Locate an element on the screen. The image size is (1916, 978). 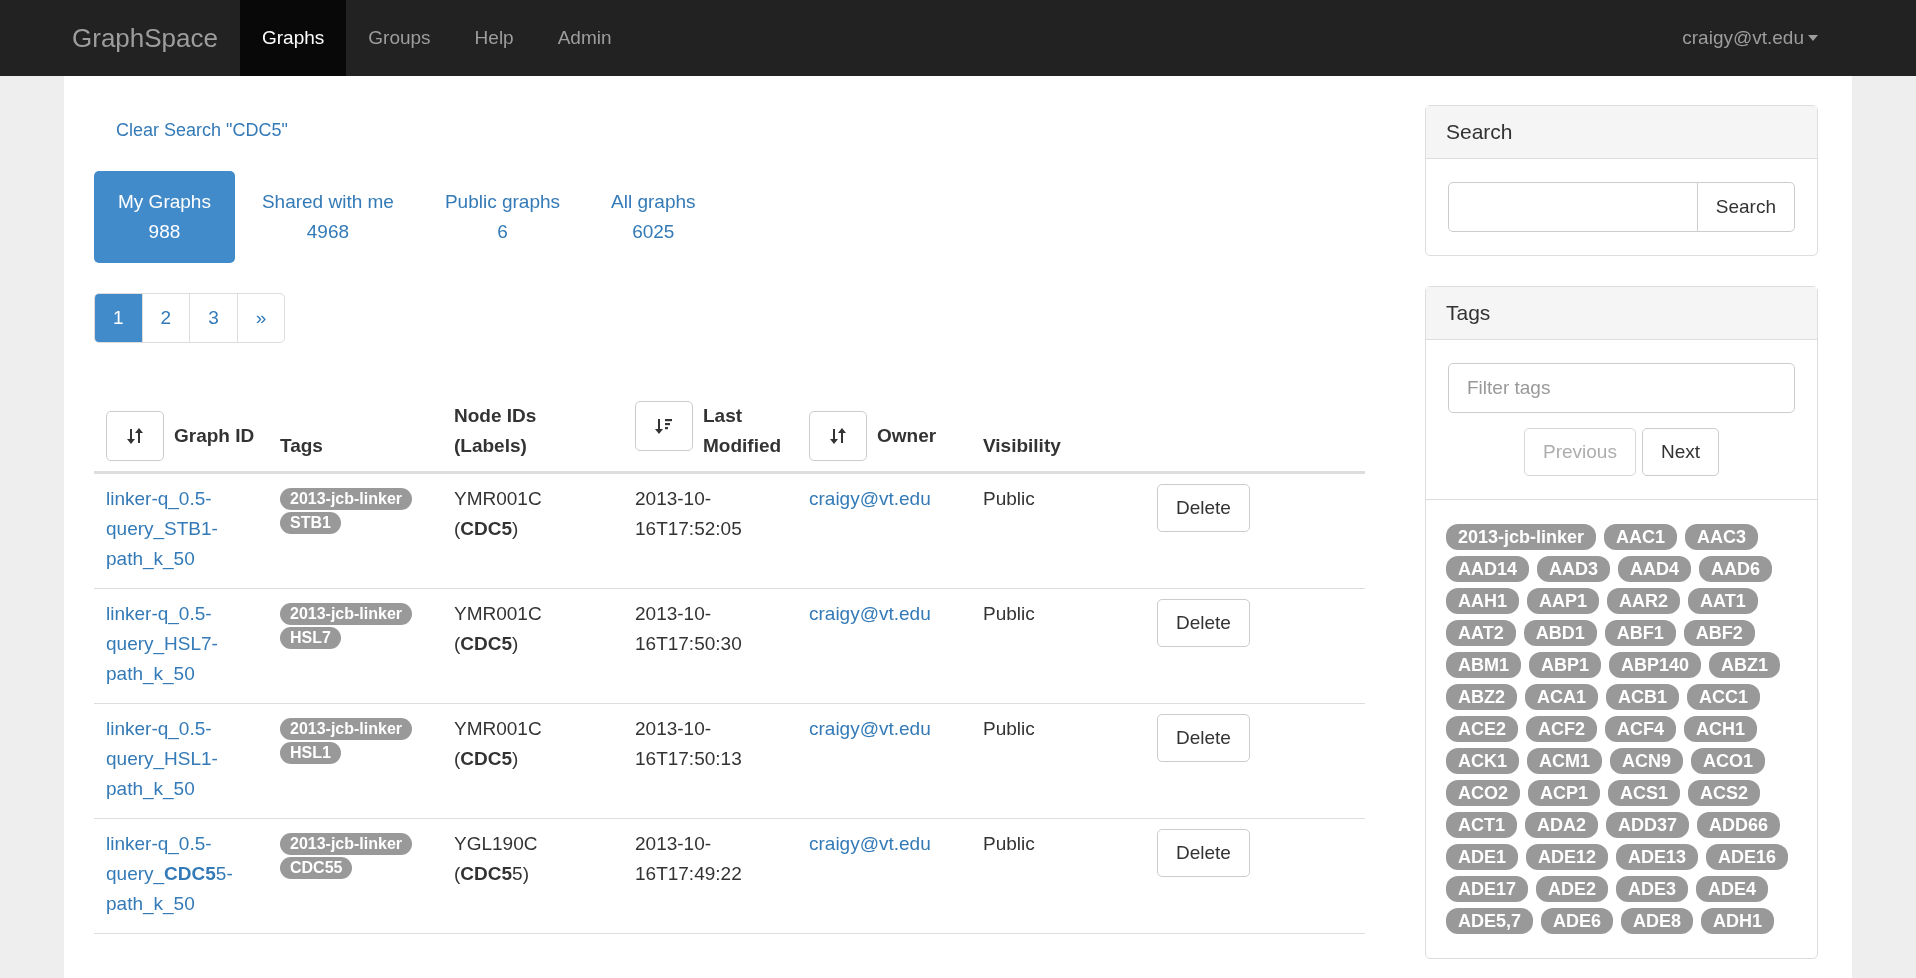
tag-label: ADD66 is located at coordinates (1739, 825).